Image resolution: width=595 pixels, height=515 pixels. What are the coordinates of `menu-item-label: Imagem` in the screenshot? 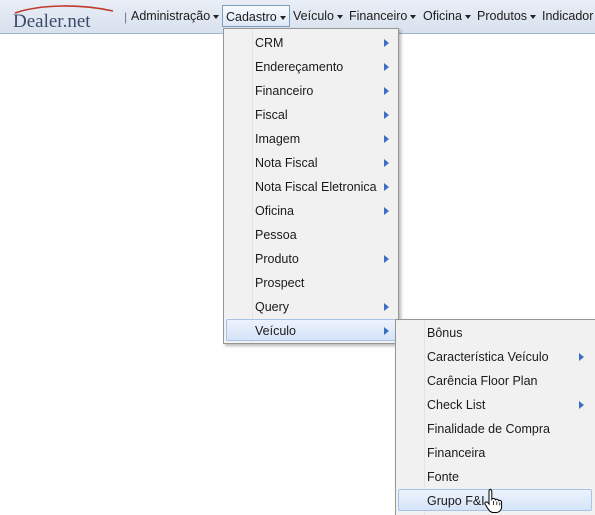 It's located at (278, 139).